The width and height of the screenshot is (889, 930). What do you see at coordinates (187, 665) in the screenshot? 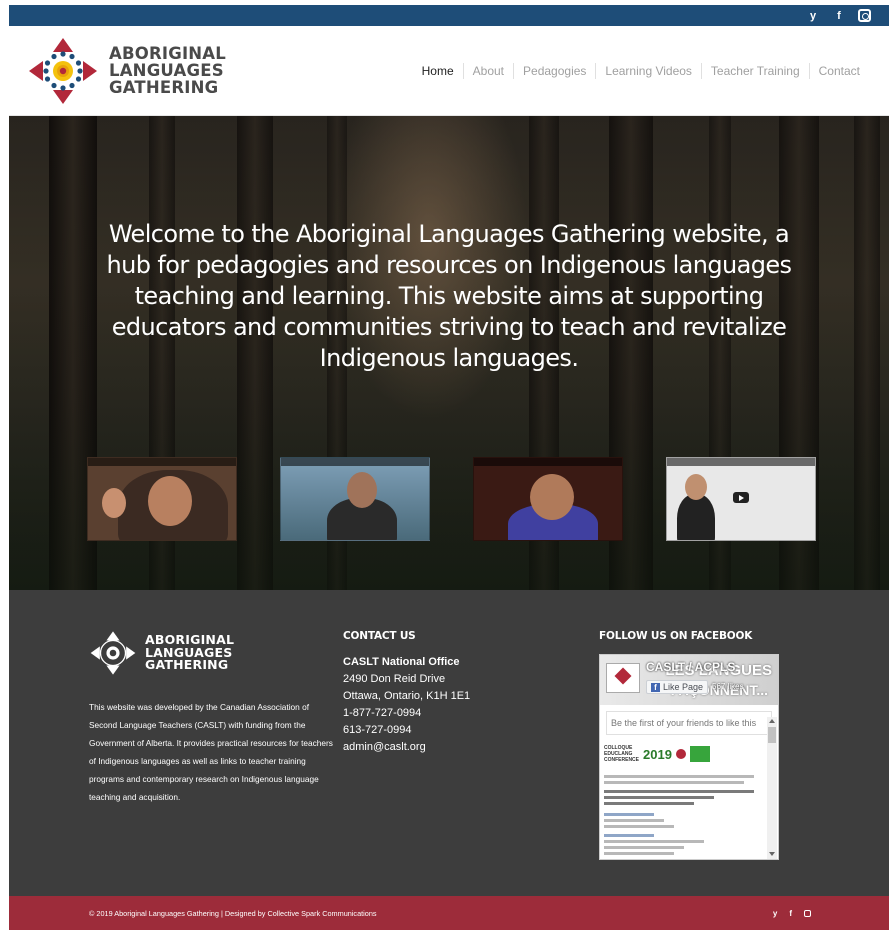
I see `footer-brand-line-3: GATHERING` at bounding box center [187, 665].